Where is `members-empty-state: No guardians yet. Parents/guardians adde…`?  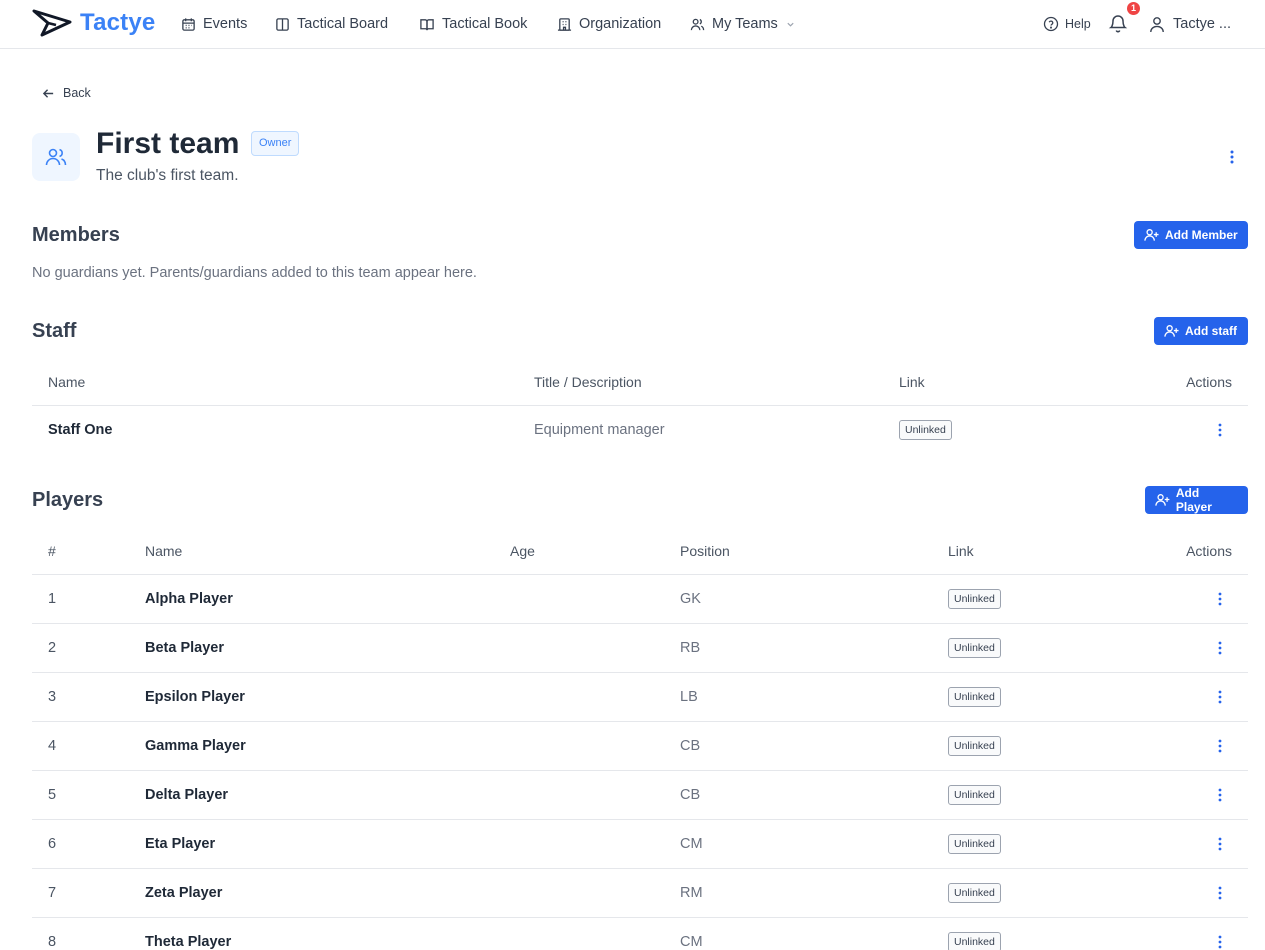 members-empty-state: No guardians yet. Parents/guardians adde… is located at coordinates (254, 273).